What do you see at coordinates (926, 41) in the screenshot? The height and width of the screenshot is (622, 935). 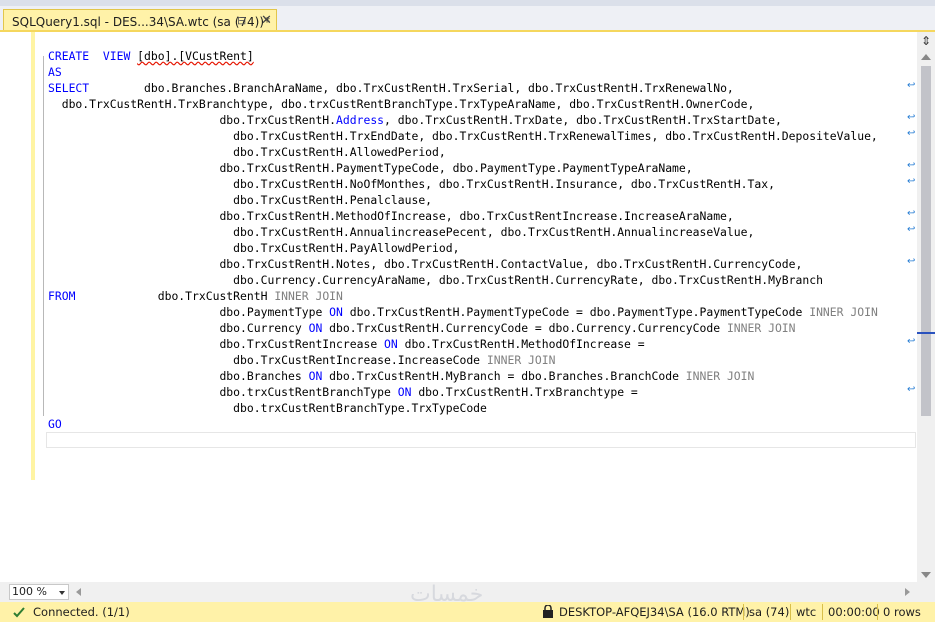 I see `split-window-icon: ⇕` at bounding box center [926, 41].